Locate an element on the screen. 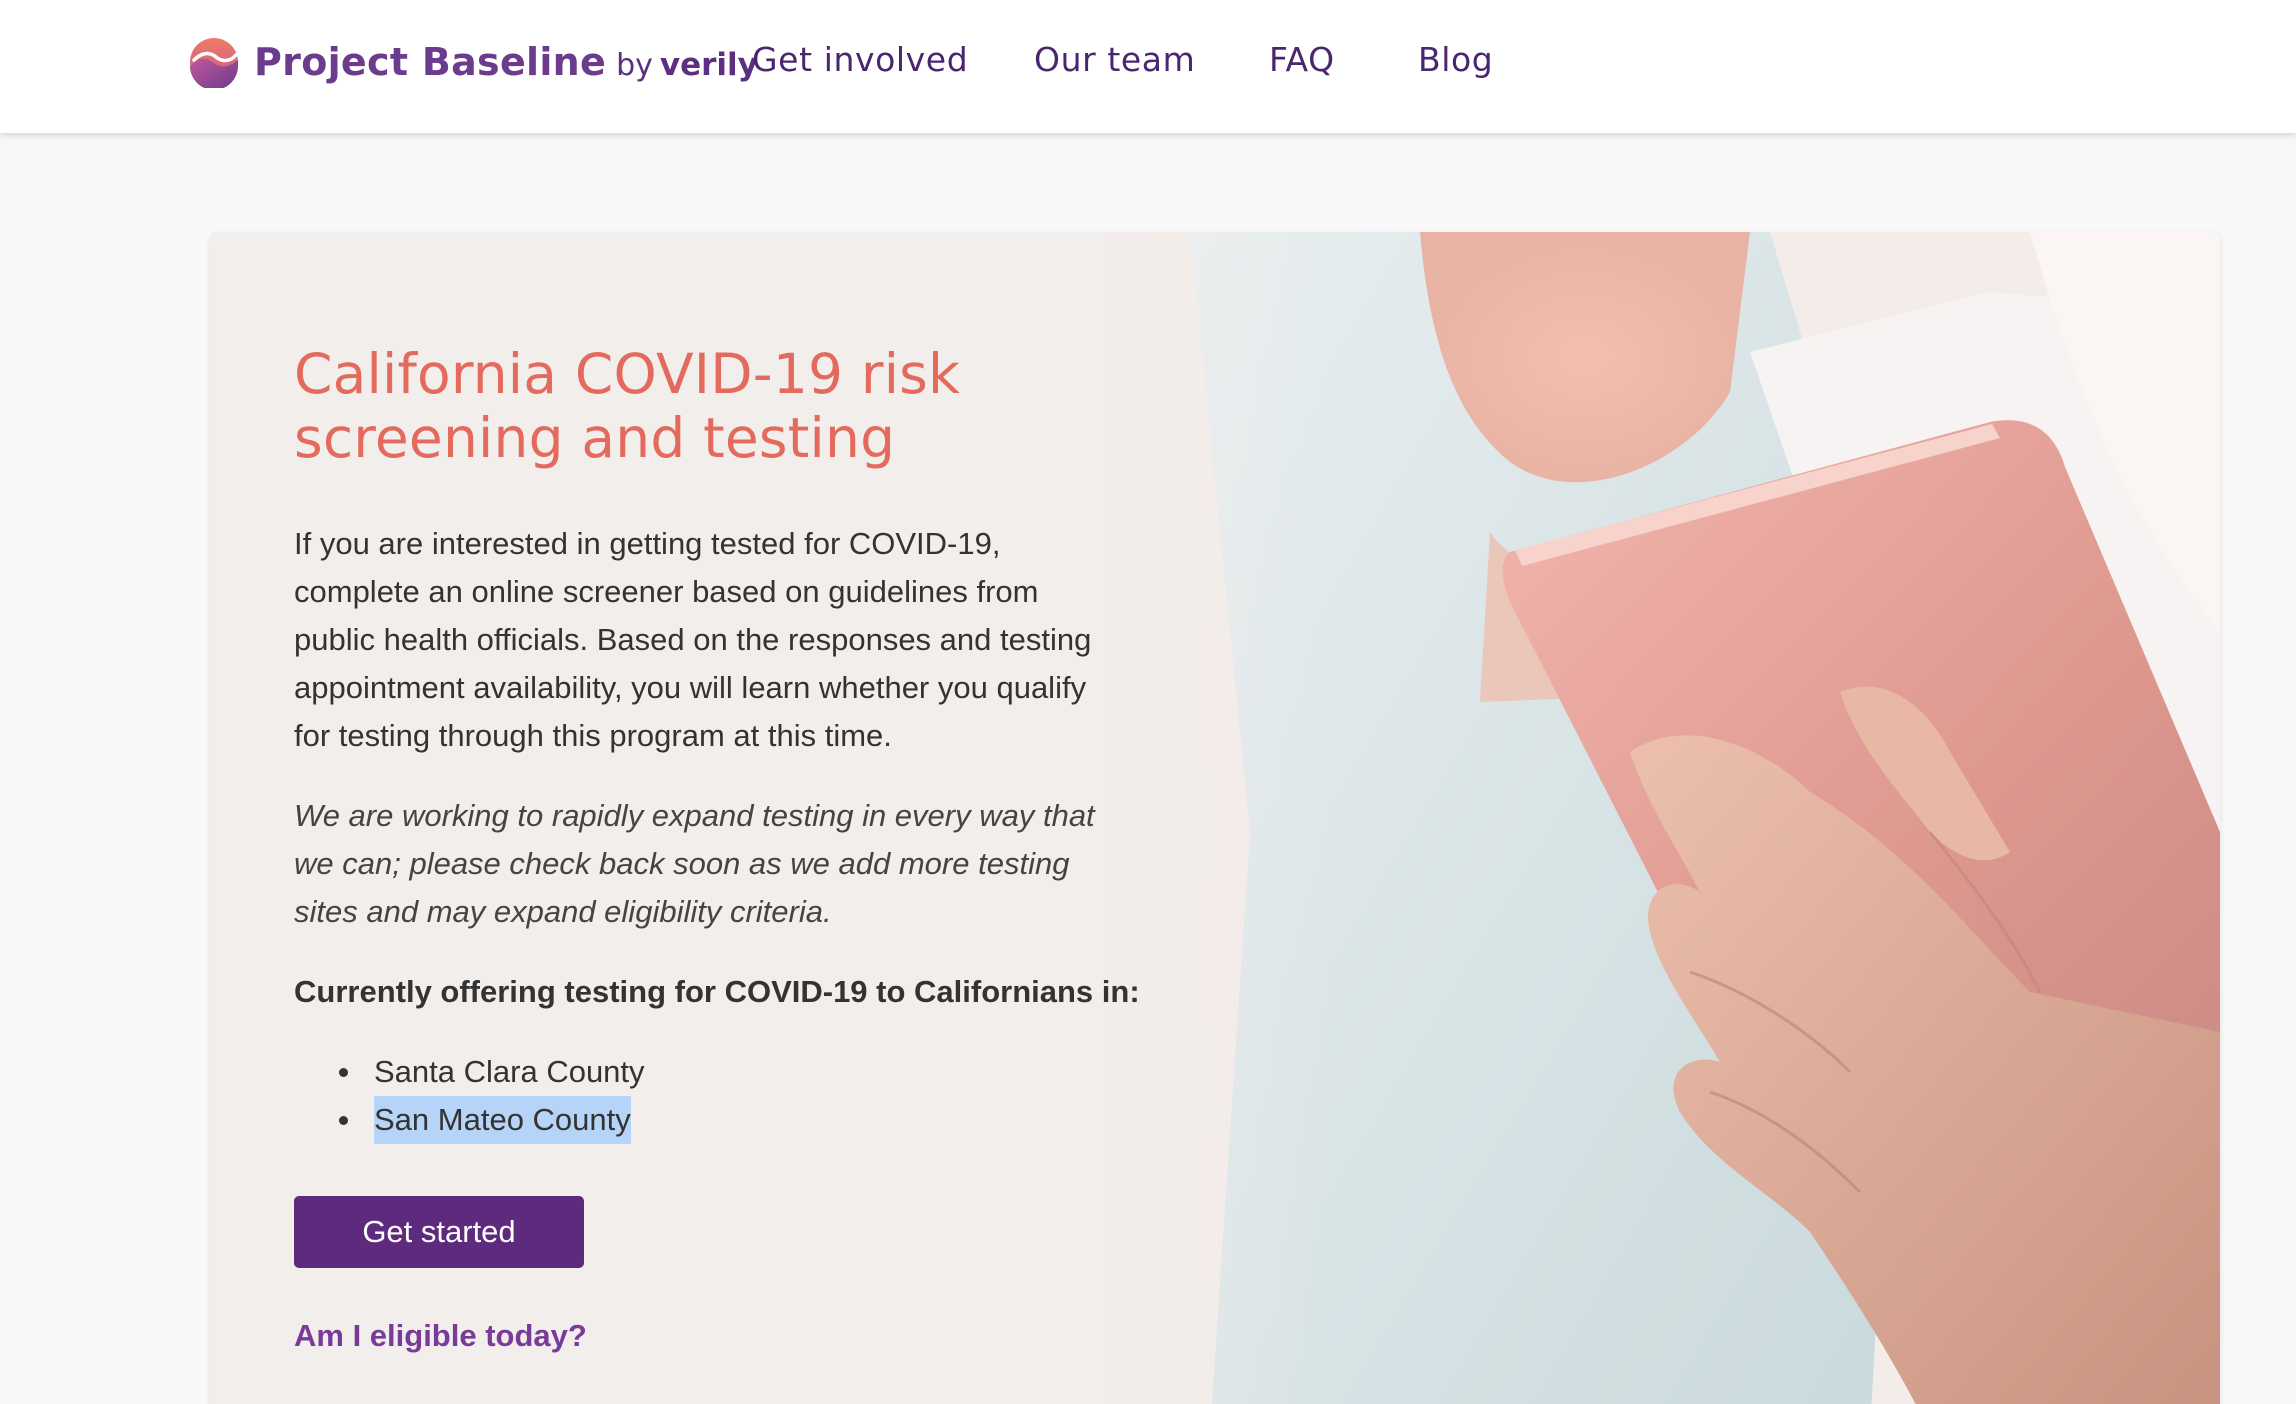  nav-our-team: Our team is located at coordinates (1114, 59).